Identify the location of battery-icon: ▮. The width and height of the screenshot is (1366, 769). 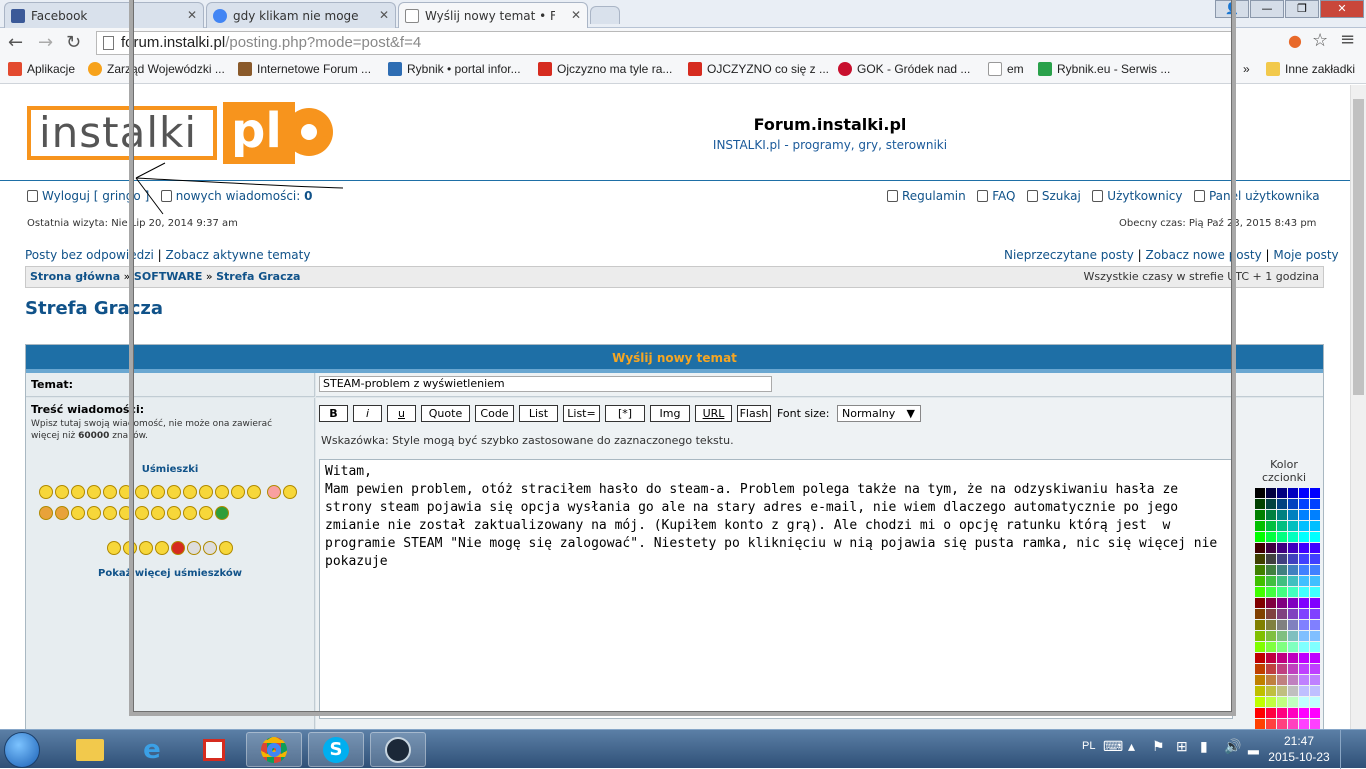
(1204, 746).